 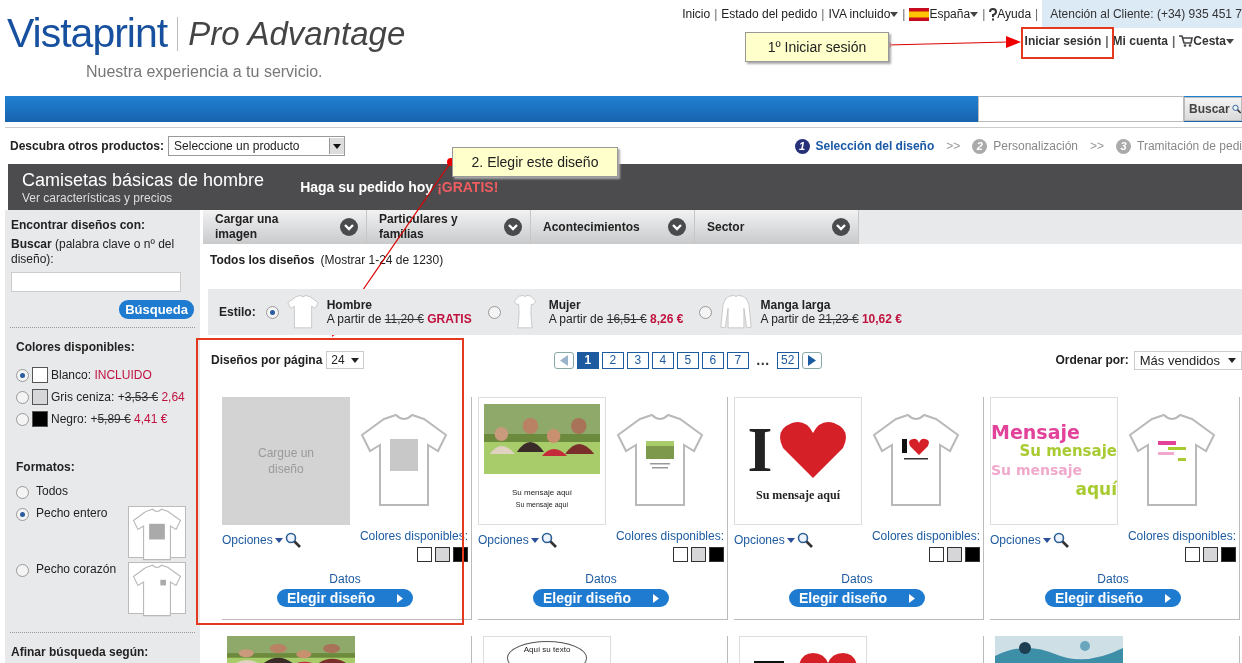 I want to click on category-tab: Acontecimientos, so click(x=613, y=227).